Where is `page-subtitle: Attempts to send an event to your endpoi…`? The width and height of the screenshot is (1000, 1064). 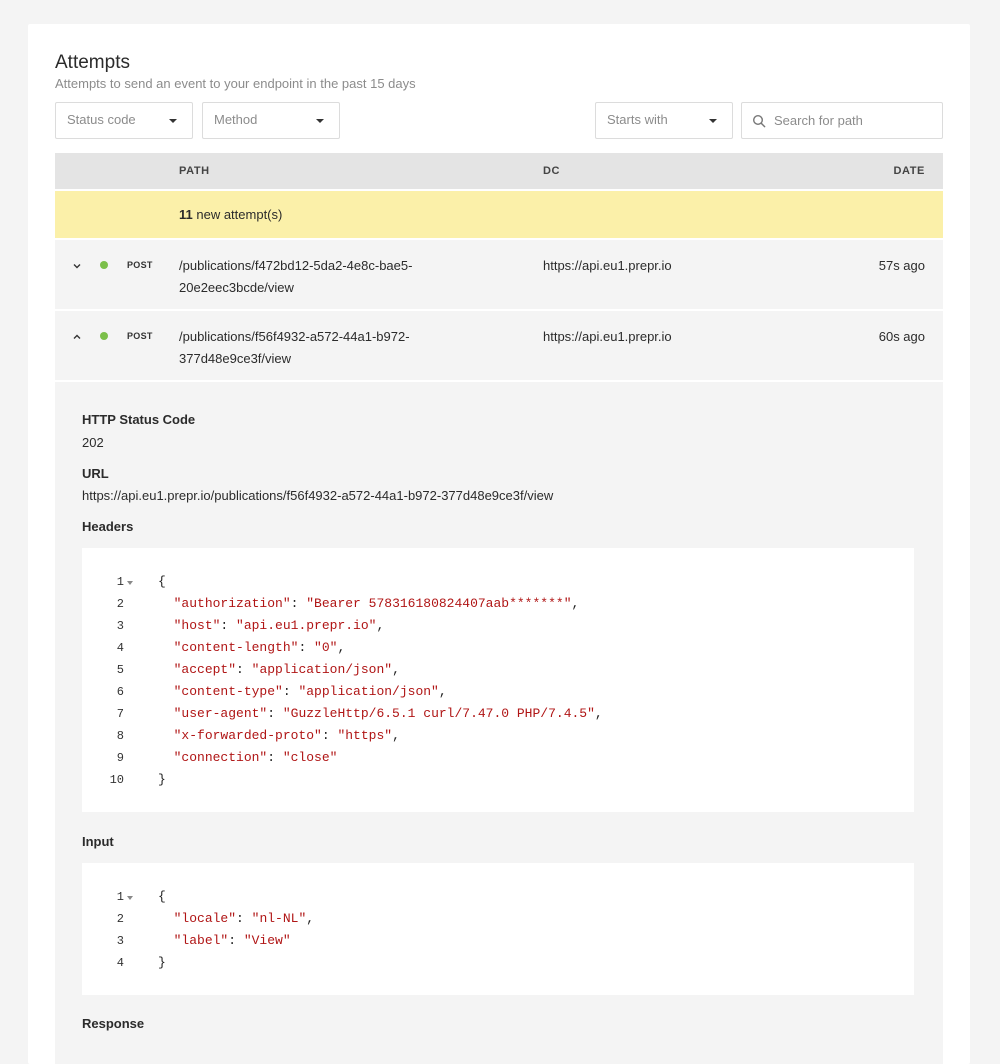
page-subtitle: Attempts to send an event to your endpoi… is located at coordinates (235, 83).